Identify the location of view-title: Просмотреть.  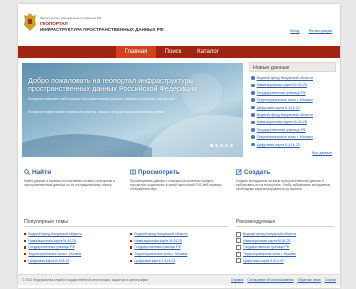
(159, 172).